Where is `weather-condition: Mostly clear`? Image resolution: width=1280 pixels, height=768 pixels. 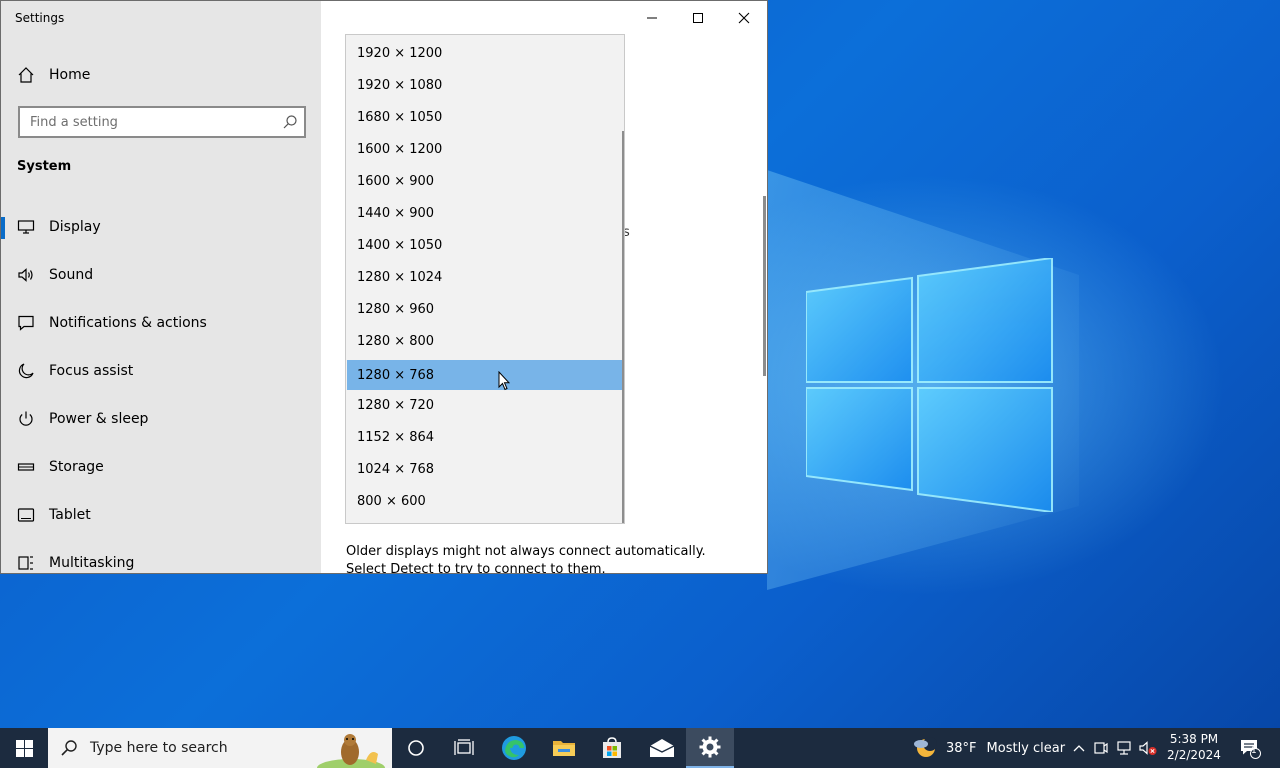 weather-condition: Mostly clear is located at coordinates (1026, 748).